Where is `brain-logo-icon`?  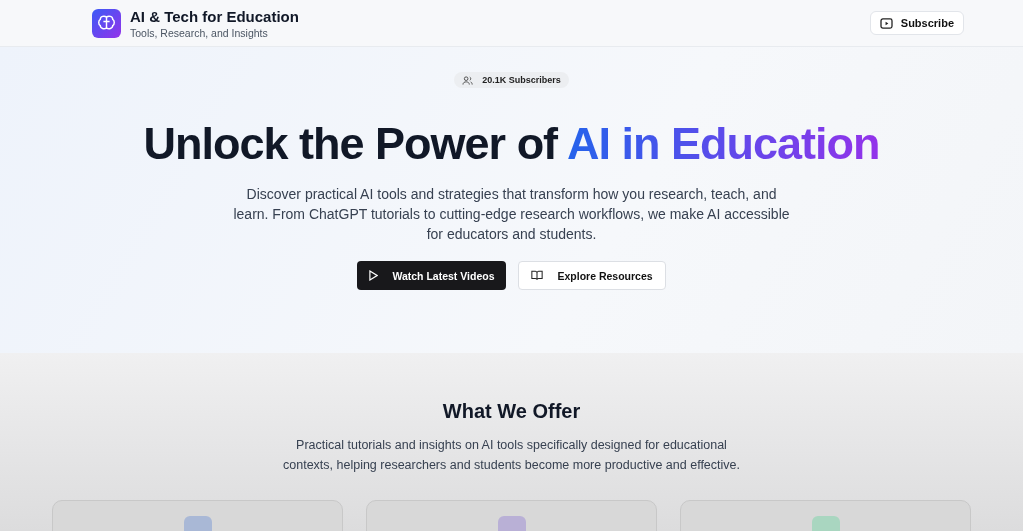
brain-logo-icon is located at coordinates (106, 23).